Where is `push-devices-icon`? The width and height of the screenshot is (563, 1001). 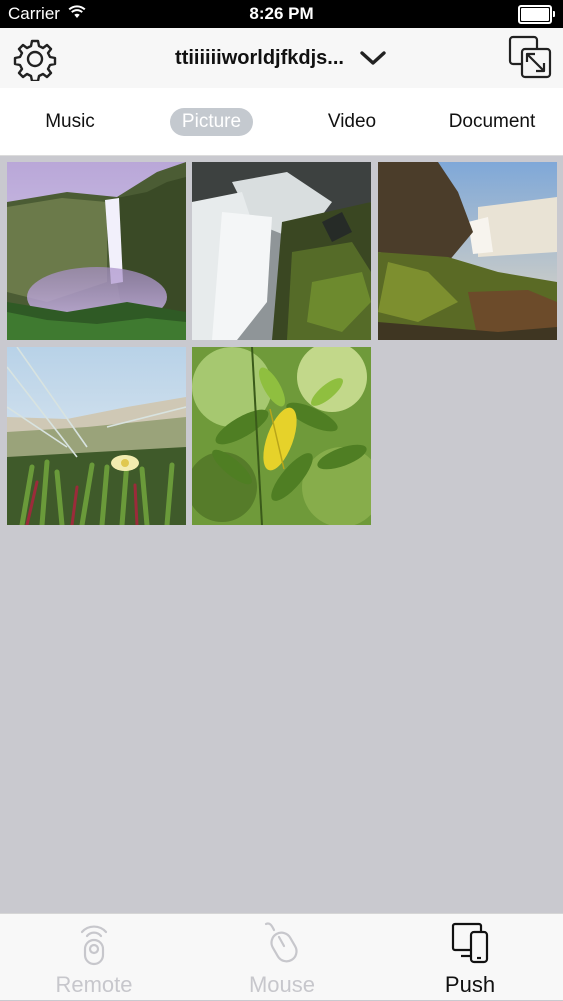
push-devices-icon is located at coordinates (470, 943).